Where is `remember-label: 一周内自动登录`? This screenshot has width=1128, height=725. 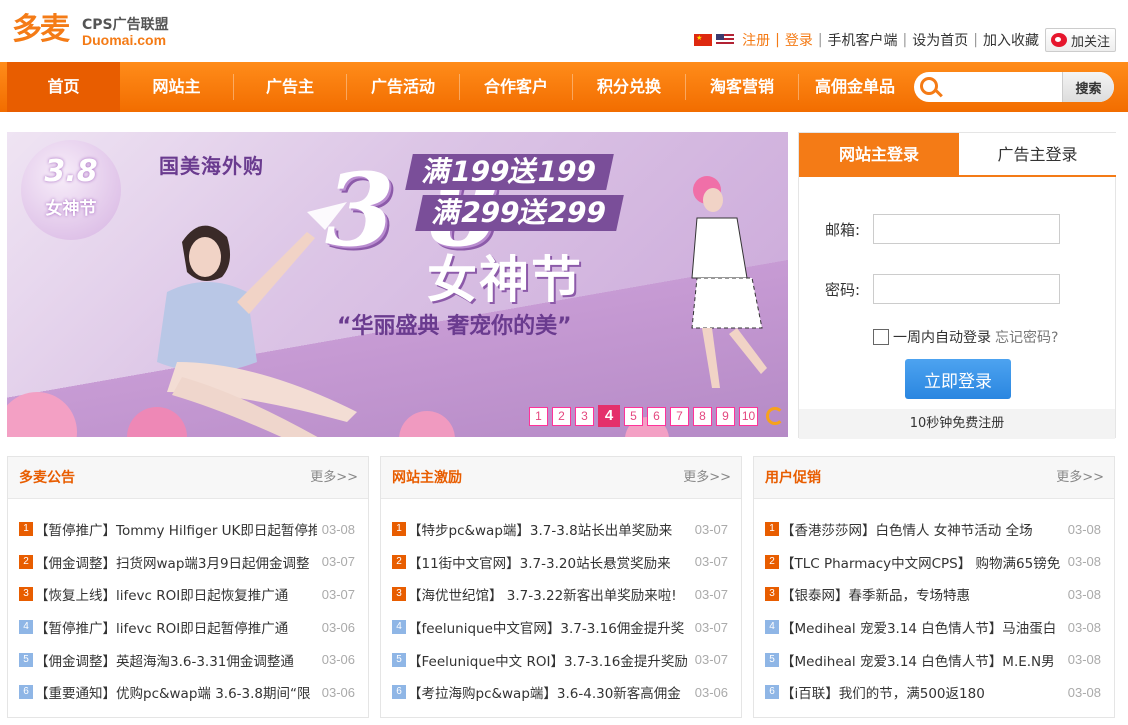 remember-label: 一周内自动登录 is located at coordinates (942, 338).